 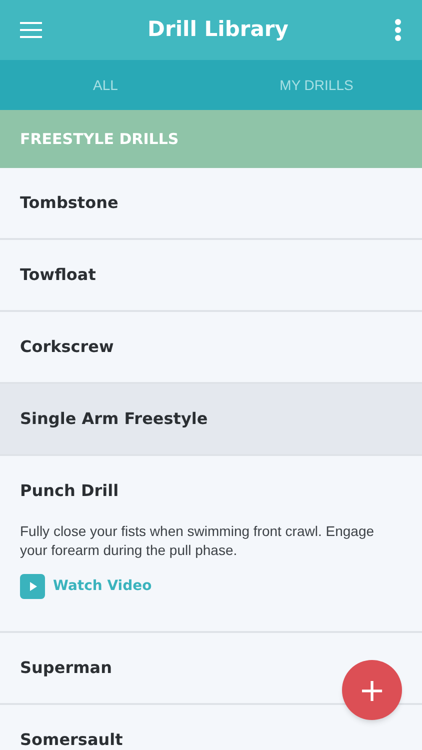 I want to click on more-options-icon, so click(x=398, y=30).